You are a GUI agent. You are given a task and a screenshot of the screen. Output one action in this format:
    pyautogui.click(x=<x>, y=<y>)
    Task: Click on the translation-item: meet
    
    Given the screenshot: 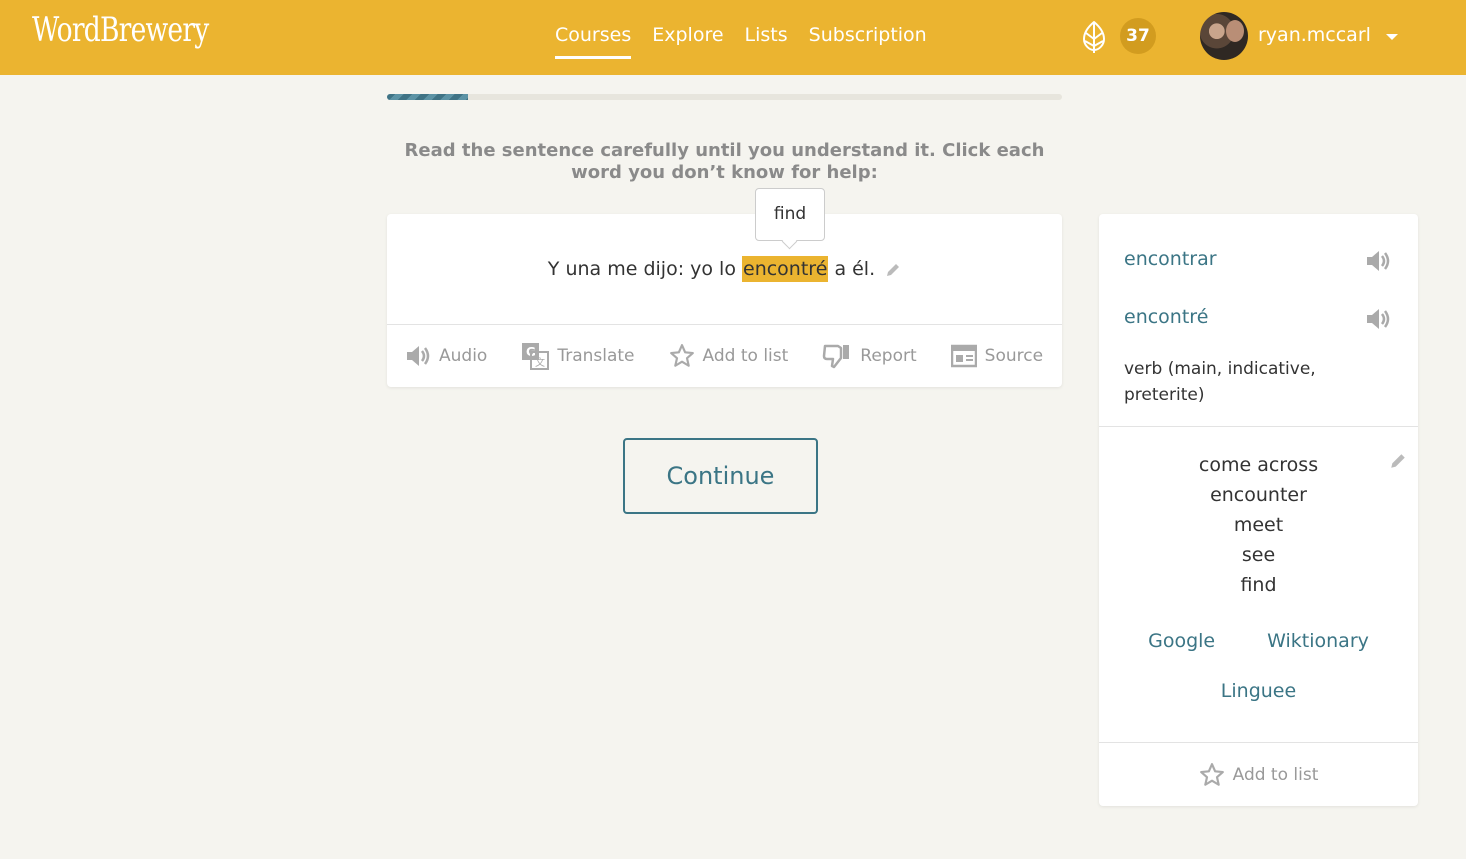 What is the action you would take?
    pyautogui.click(x=1258, y=525)
    